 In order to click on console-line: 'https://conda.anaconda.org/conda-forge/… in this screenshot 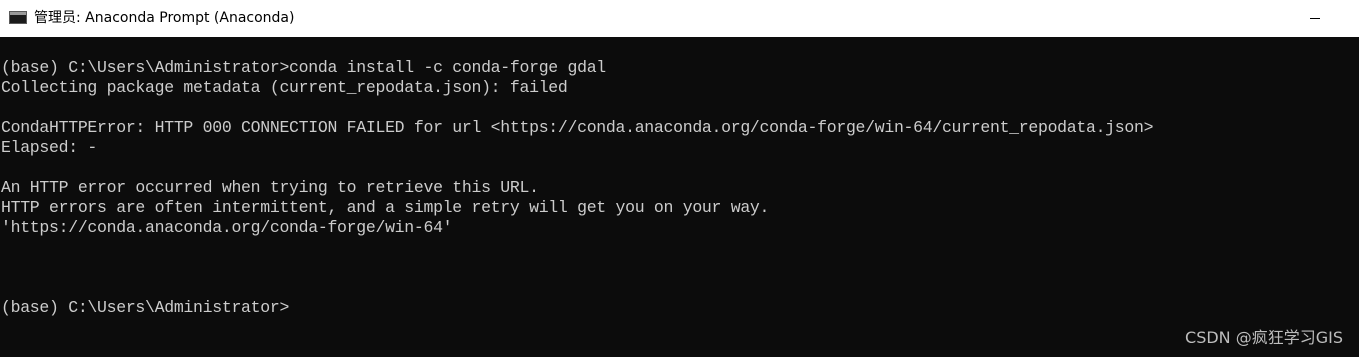, I will do `click(227, 227)`.